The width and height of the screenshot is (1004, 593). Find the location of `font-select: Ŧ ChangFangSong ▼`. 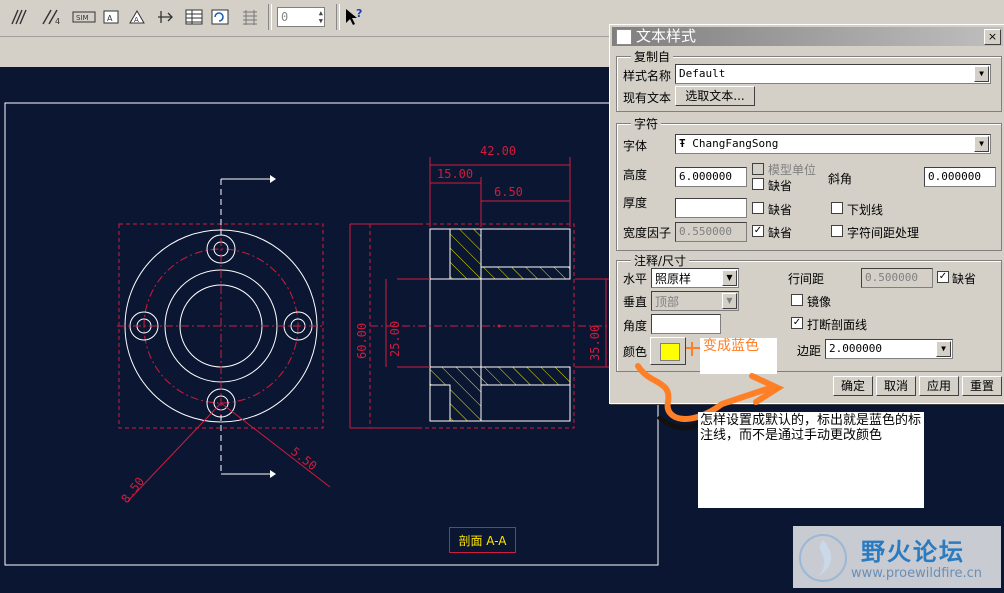

font-select: Ŧ ChangFangSong ▼ is located at coordinates (833, 144).